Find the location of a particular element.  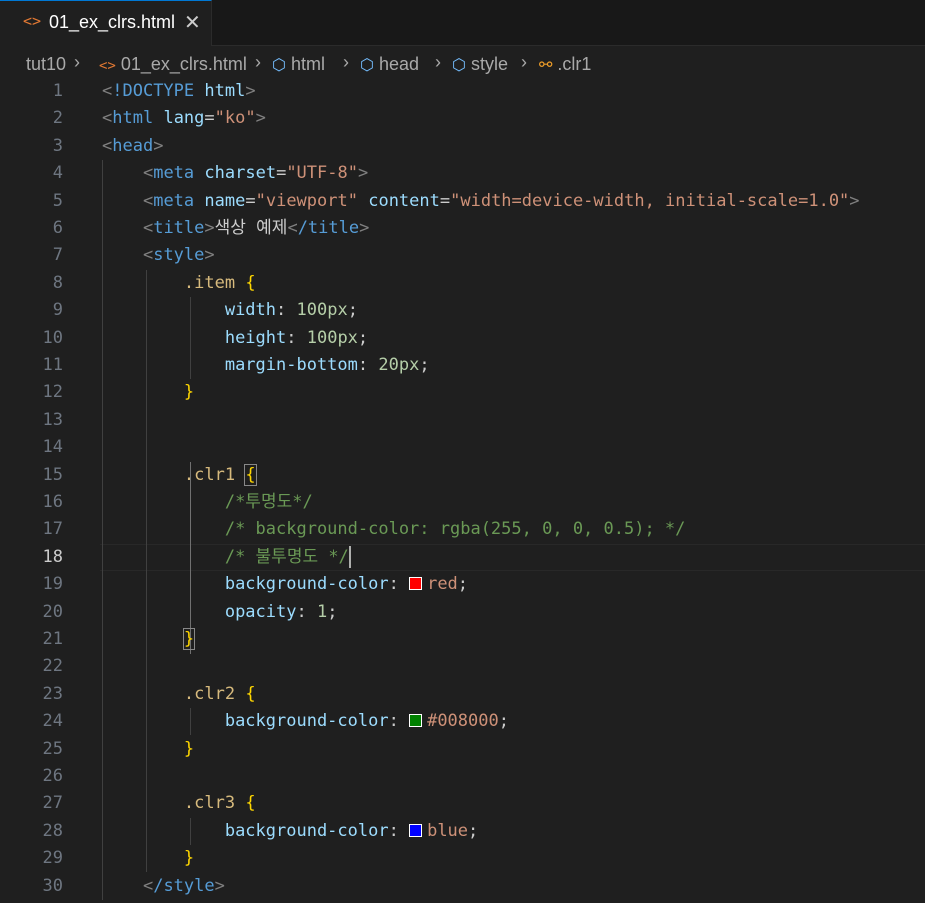

tab-label: 01_ex_clrs.html is located at coordinates (112, 22).